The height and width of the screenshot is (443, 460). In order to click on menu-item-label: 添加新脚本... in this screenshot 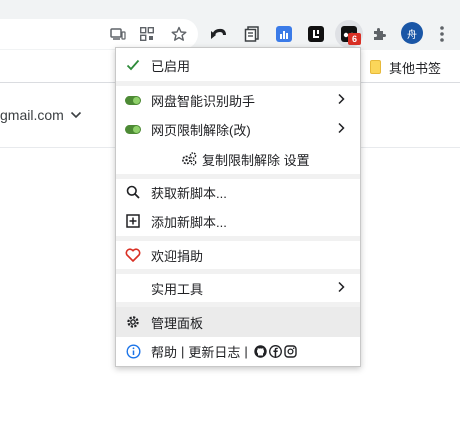, I will do `click(189, 222)`.